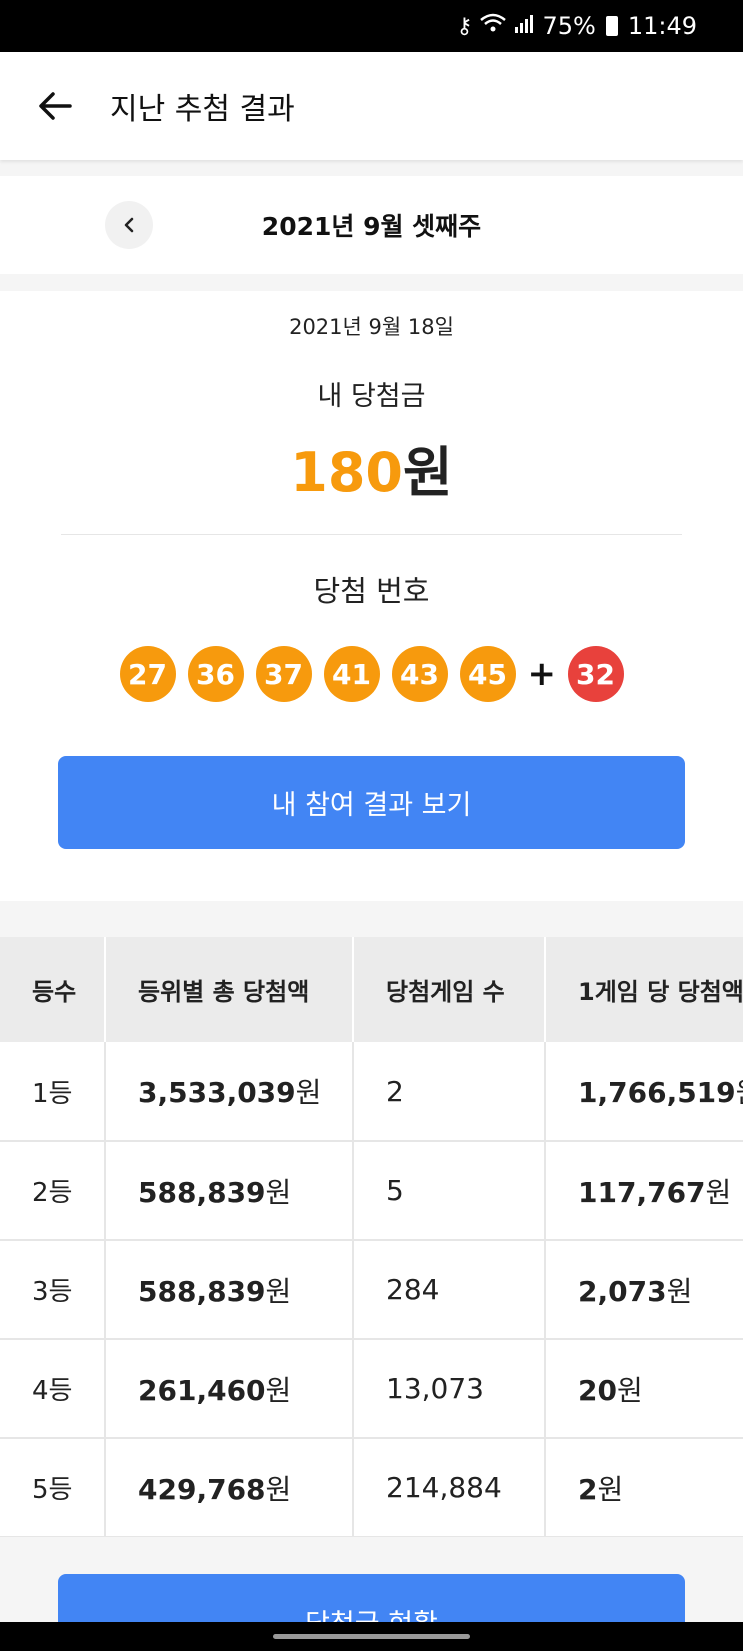 This screenshot has height=1651, width=743. What do you see at coordinates (449, 1389) in the screenshot?
I see `games-cell: 13,073` at bounding box center [449, 1389].